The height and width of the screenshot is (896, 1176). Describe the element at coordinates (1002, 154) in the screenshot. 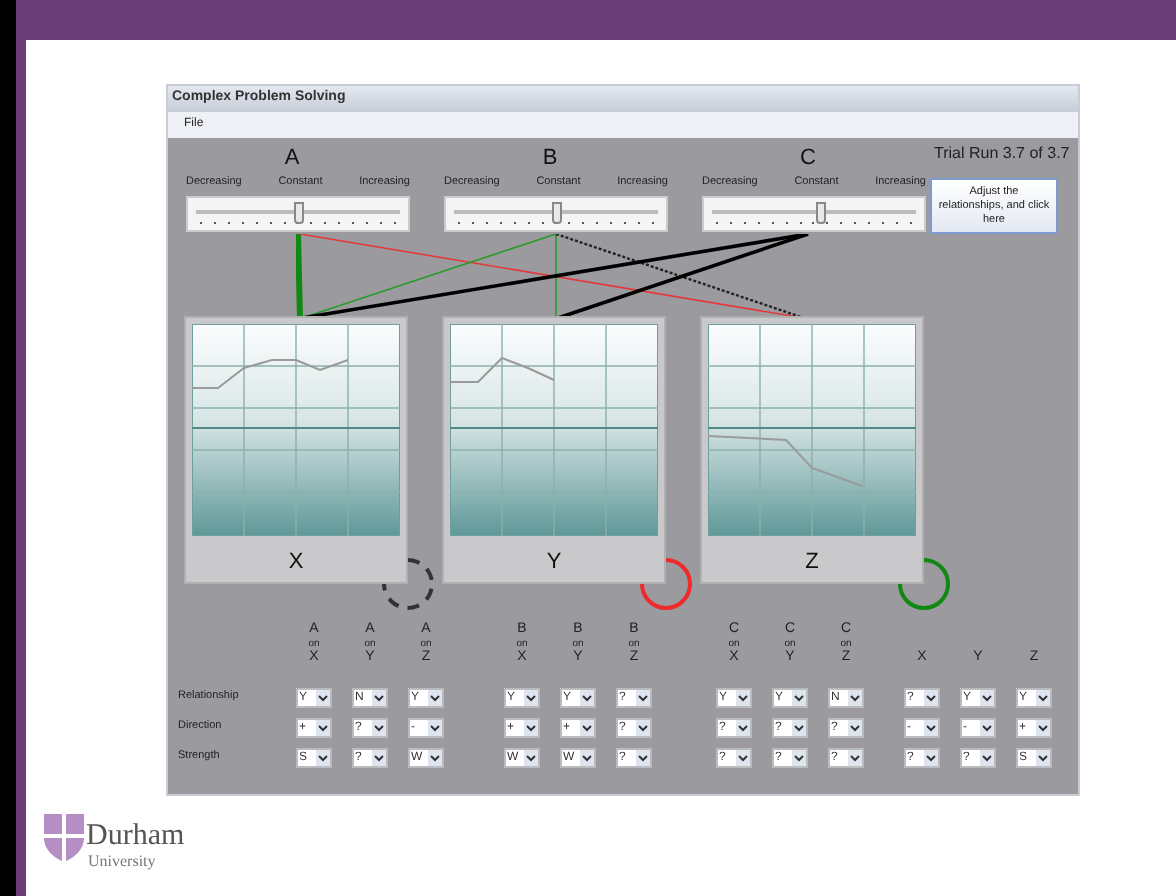

I see `trial-run-label: Trial Run 3.7 of 3.7` at that location.